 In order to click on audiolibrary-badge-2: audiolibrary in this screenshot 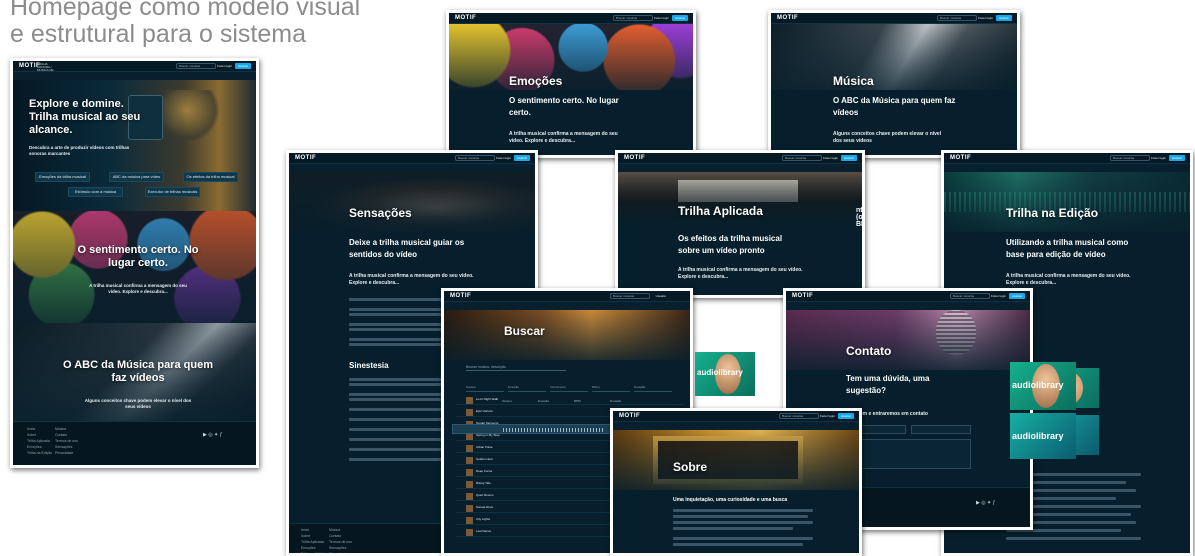, I will do `click(1043, 436)`.